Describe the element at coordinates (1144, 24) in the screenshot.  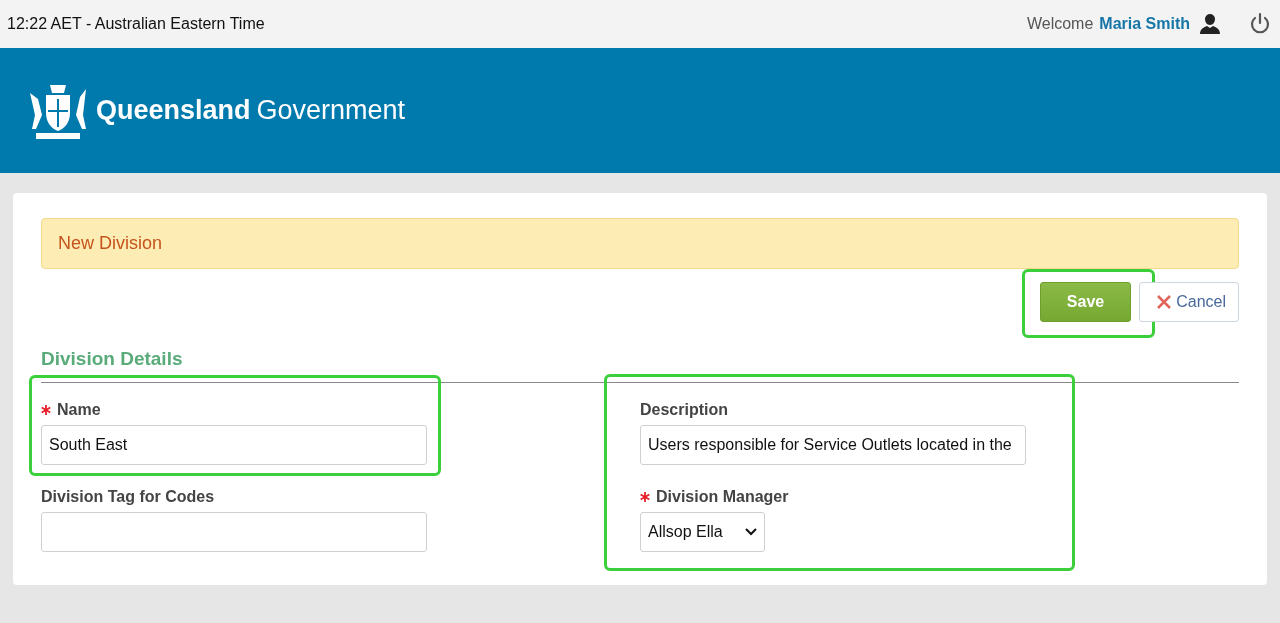
I see `user-name-link: Maria Smith` at that location.